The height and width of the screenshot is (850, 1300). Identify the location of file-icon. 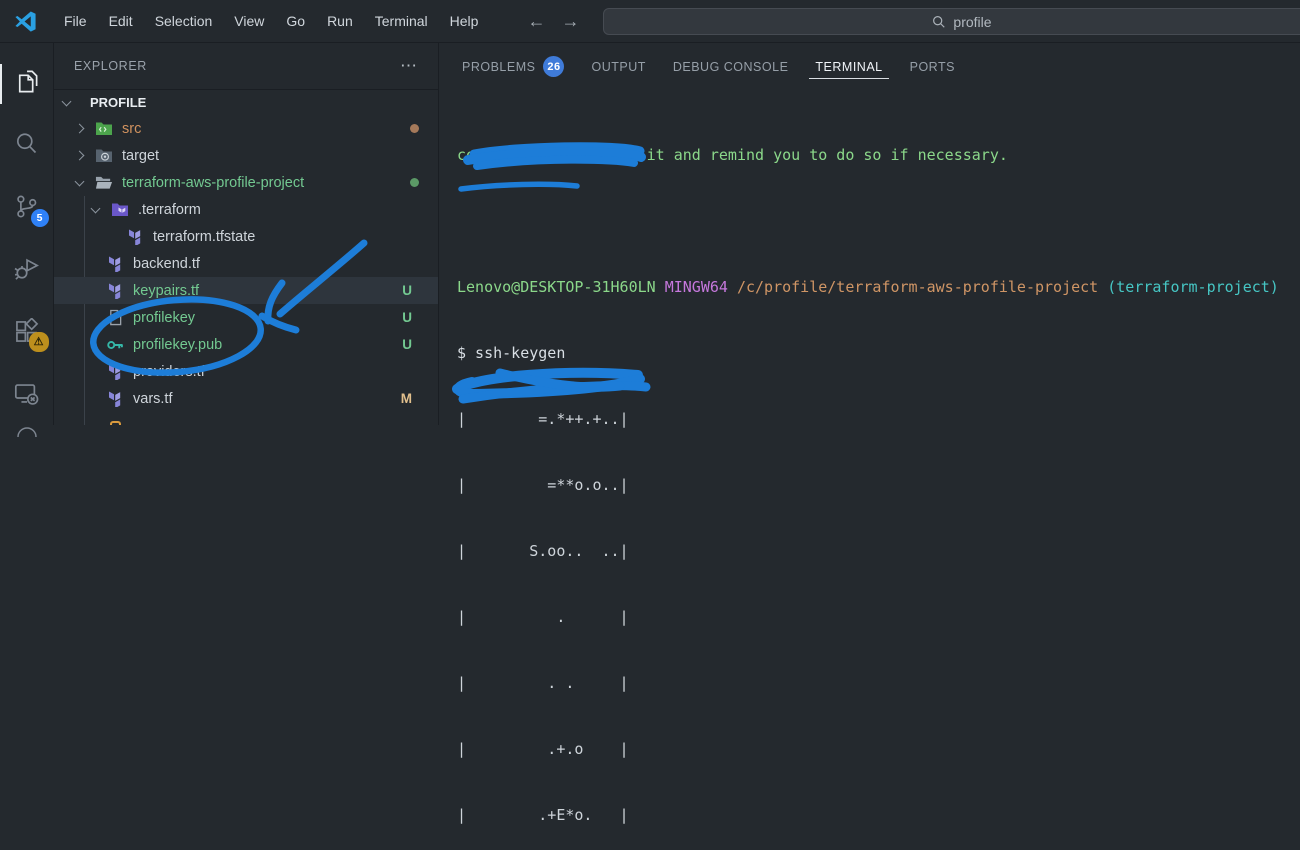
(115, 318).